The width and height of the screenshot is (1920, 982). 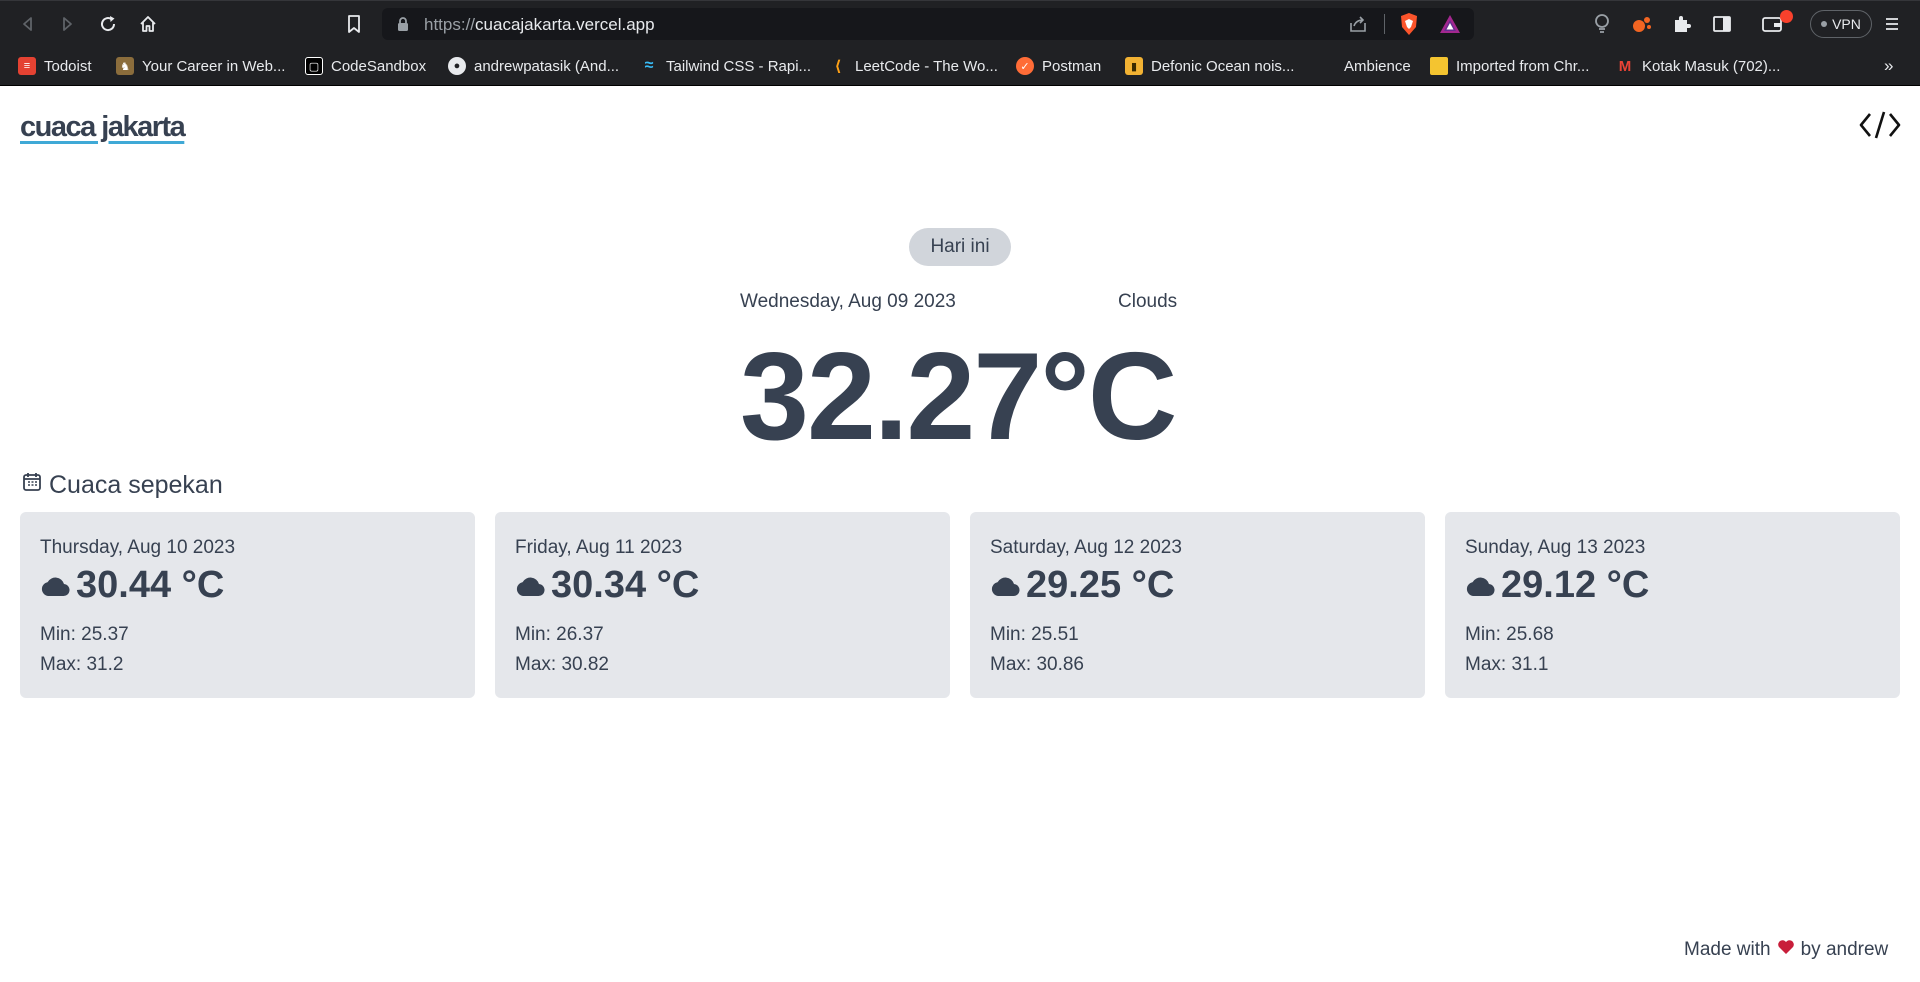 What do you see at coordinates (1844, 949) in the screenshot?
I see `footer-author: by andrew` at bounding box center [1844, 949].